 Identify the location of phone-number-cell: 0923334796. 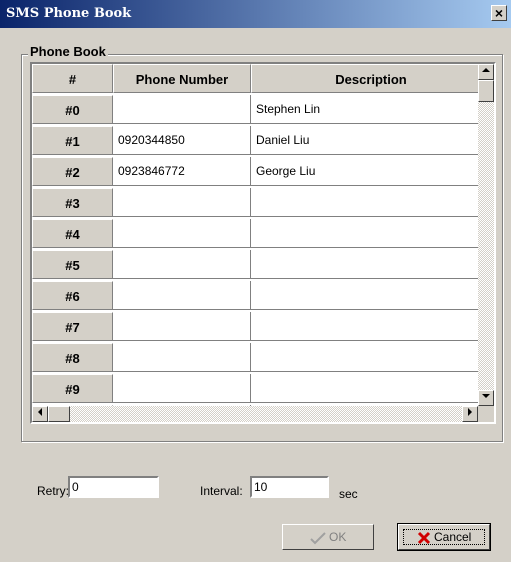
(182, 109).